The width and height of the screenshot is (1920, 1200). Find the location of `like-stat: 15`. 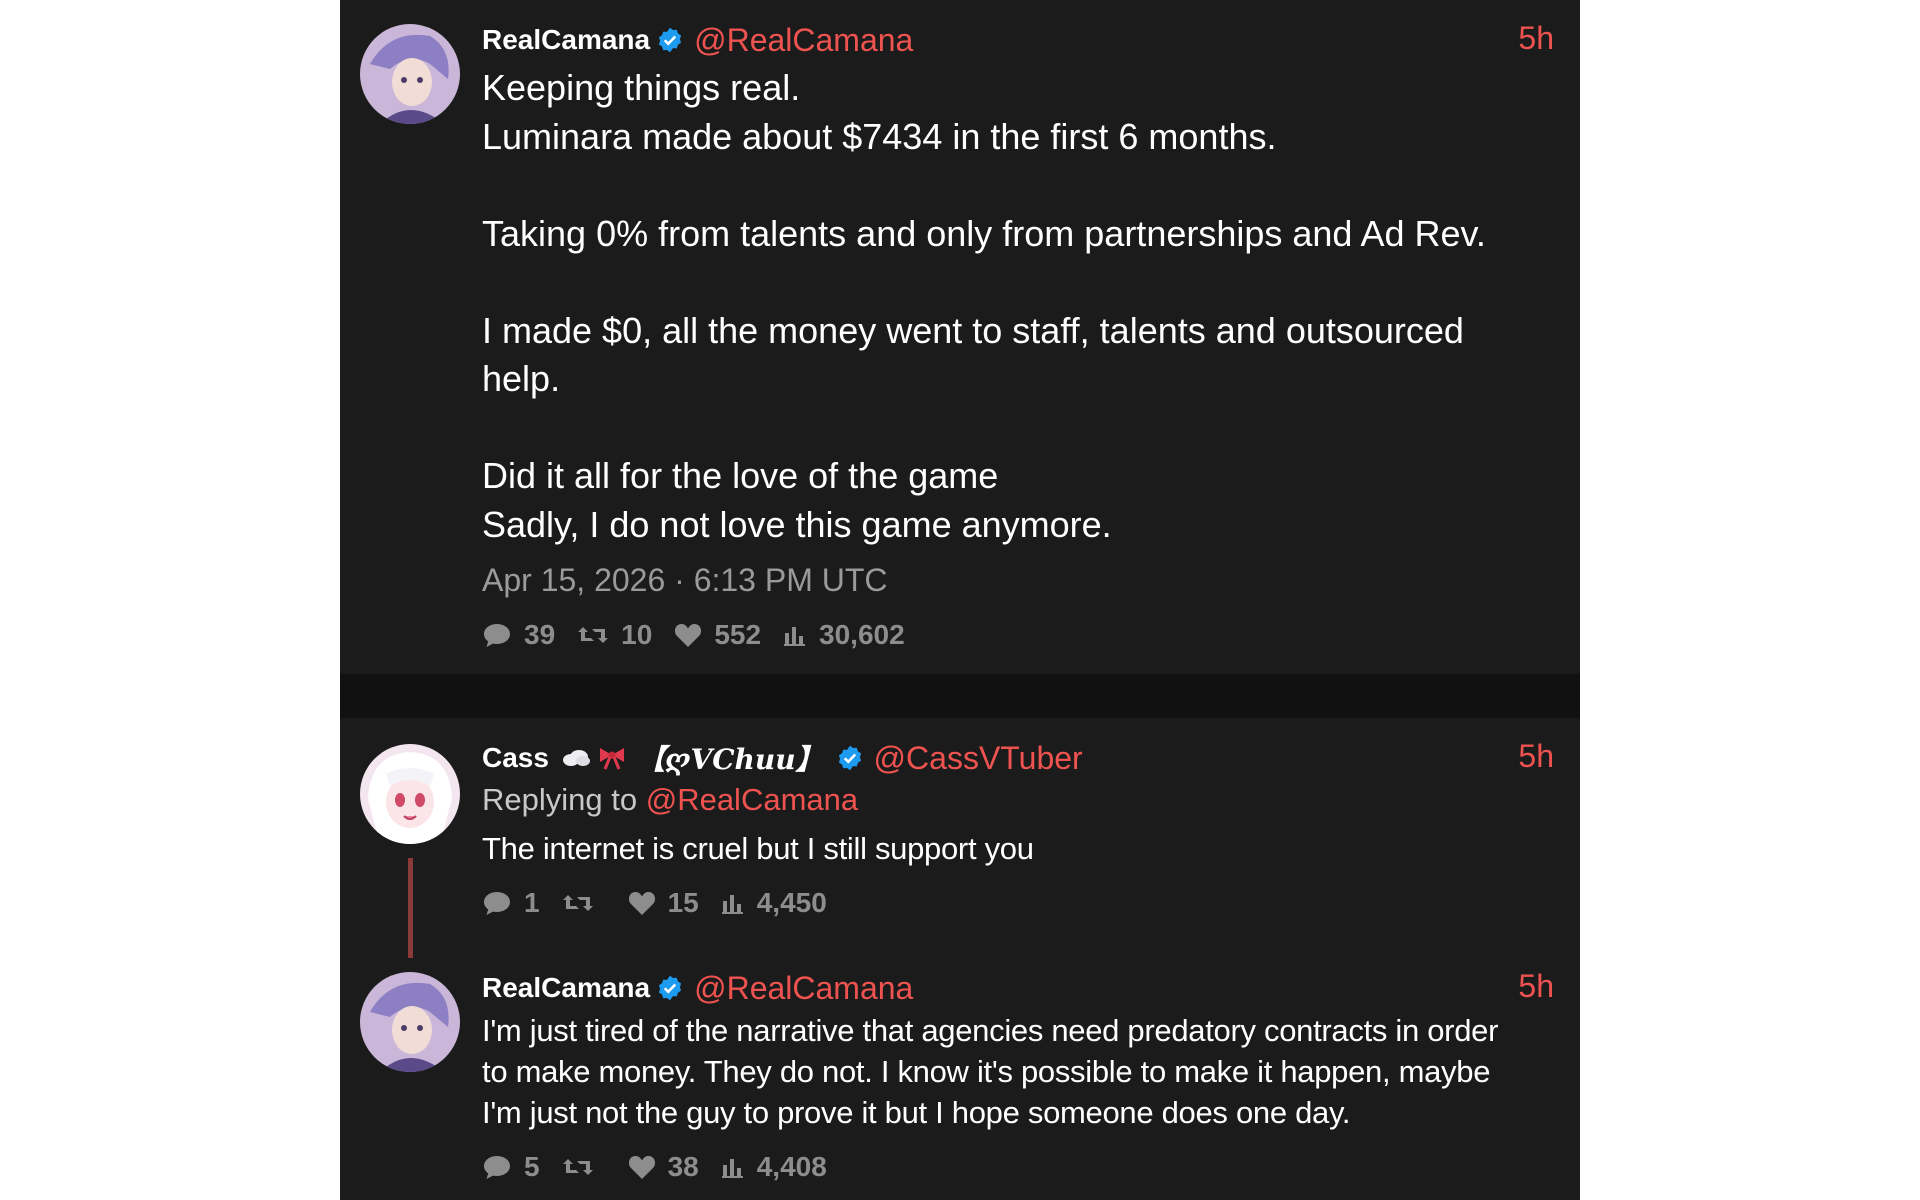

like-stat: 15 is located at coordinates (663, 903).